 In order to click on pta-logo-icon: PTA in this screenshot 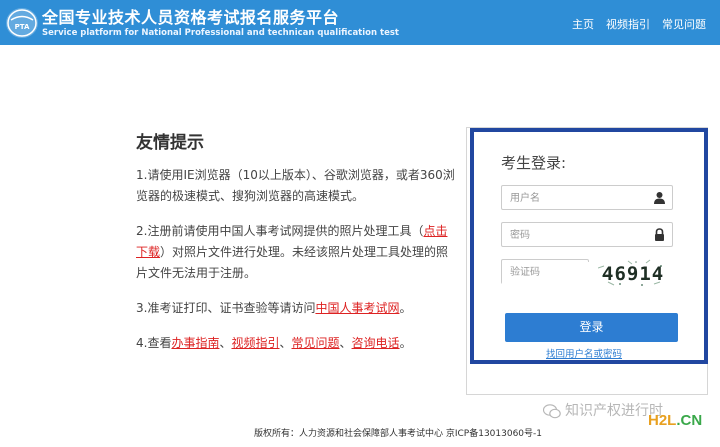, I will do `click(22, 23)`.